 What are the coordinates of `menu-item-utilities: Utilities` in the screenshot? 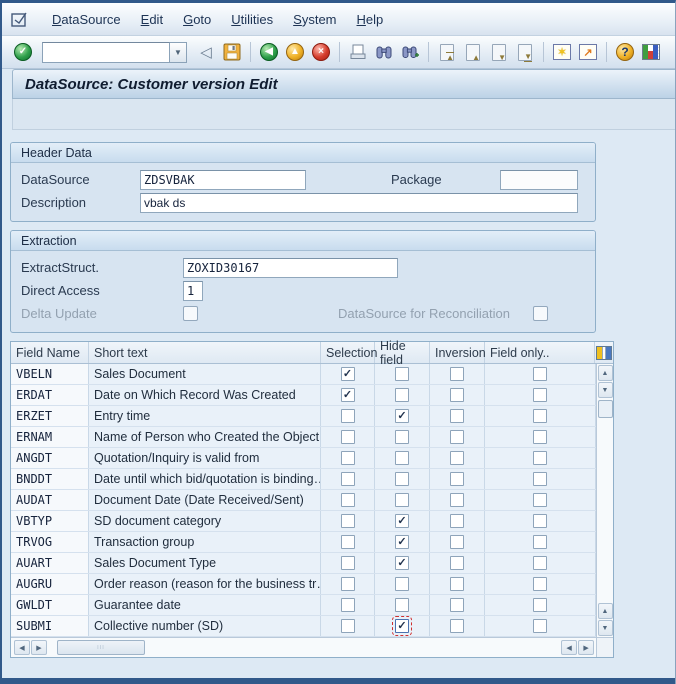 It's located at (252, 19).